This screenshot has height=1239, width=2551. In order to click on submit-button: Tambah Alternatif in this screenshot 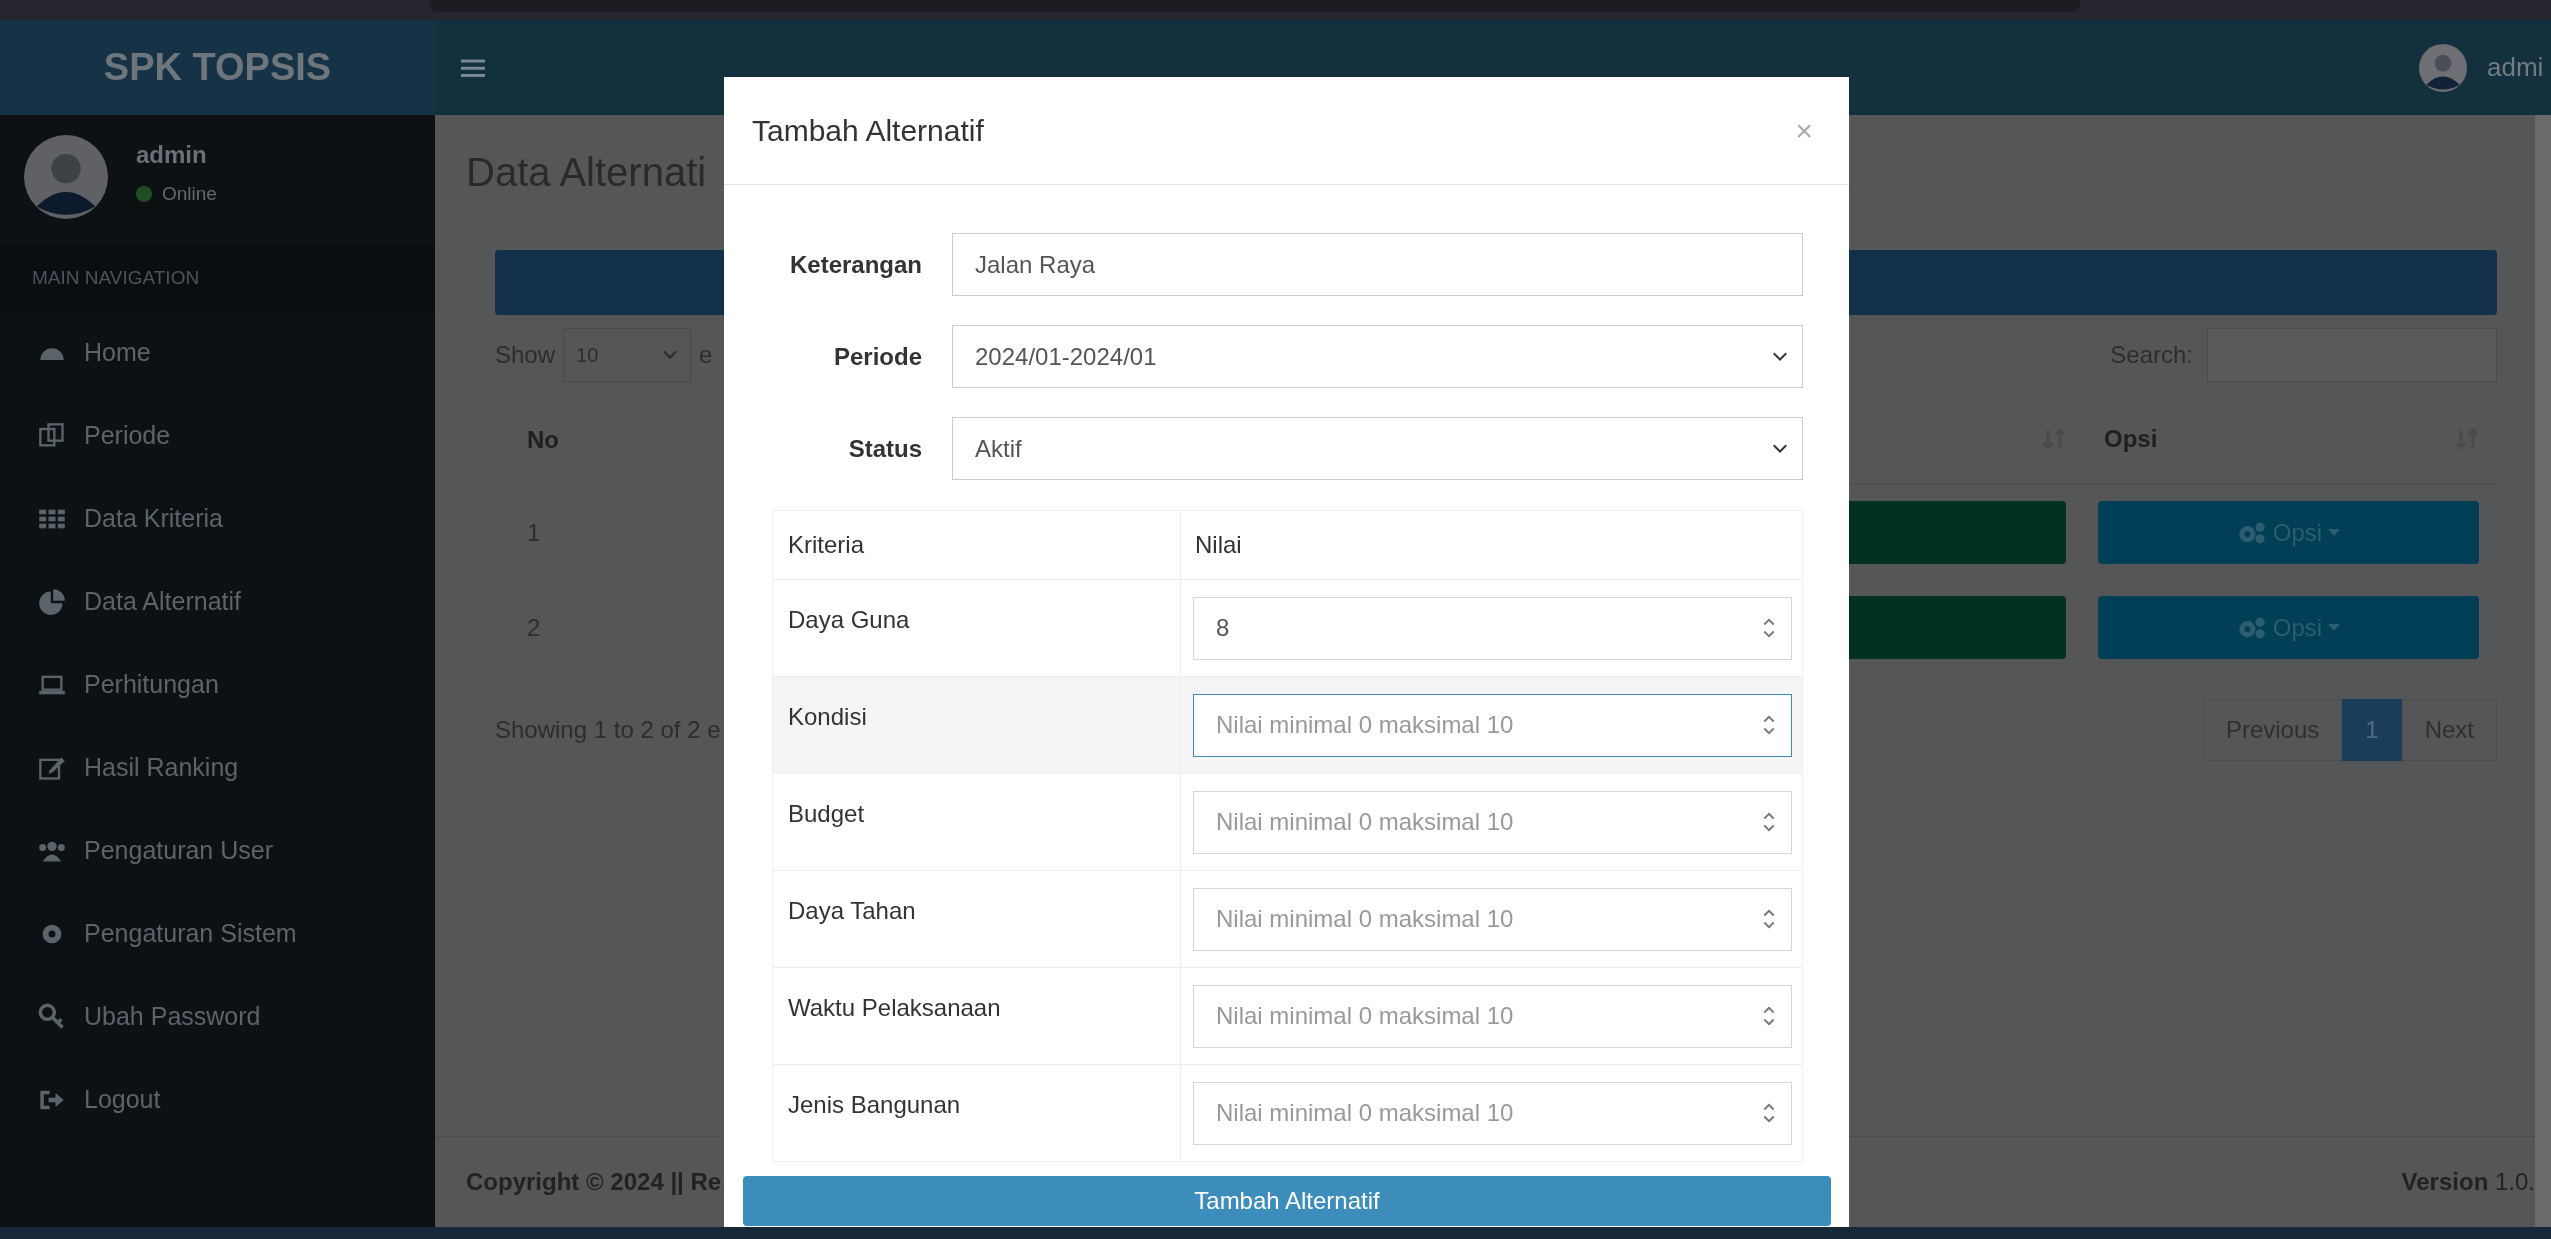, I will do `click(1287, 1201)`.